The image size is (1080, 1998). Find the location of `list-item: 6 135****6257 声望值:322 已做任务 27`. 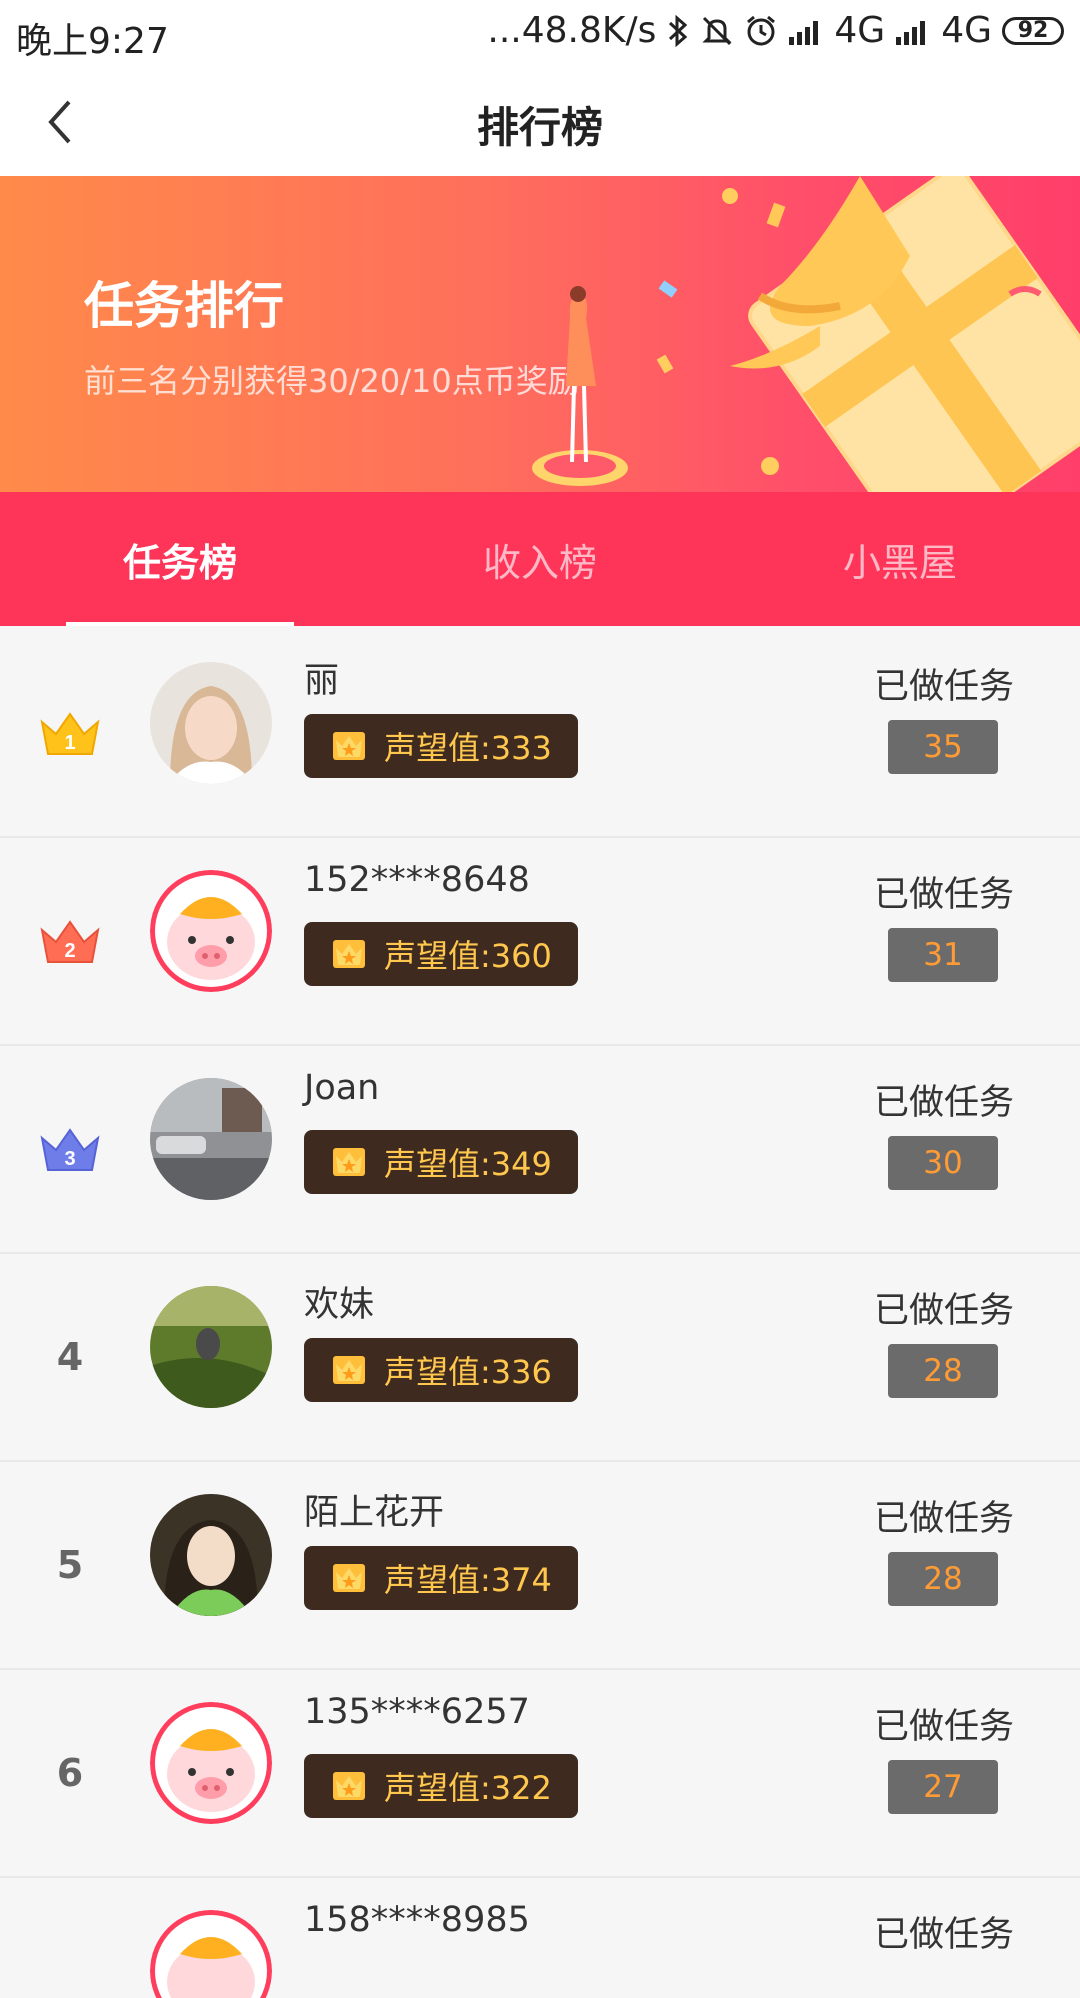

list-item: 6 135****6257 声望值:322 已做任务 27 is located at coordinates (540, 1774).